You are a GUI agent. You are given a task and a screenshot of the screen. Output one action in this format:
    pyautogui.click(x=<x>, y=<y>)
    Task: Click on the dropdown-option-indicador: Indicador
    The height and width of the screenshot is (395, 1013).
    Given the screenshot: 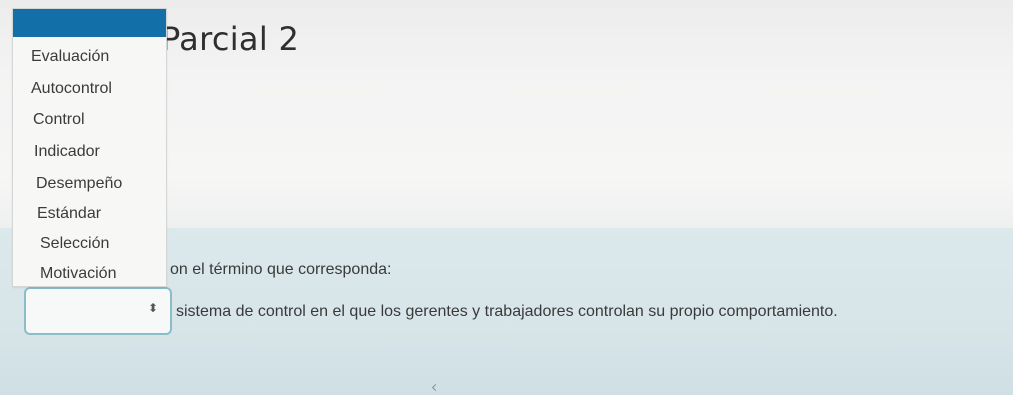 What is the action you would take?
    pyautogui.click(x=67, y=152)
    